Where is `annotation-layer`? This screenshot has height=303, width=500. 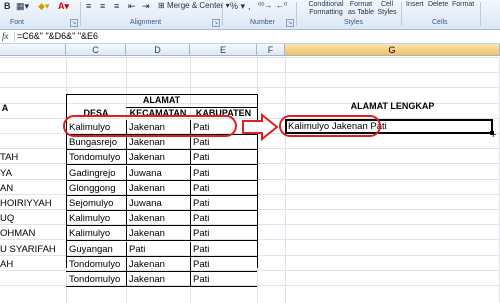 annotation-layer is located at coordinates (222, 127).